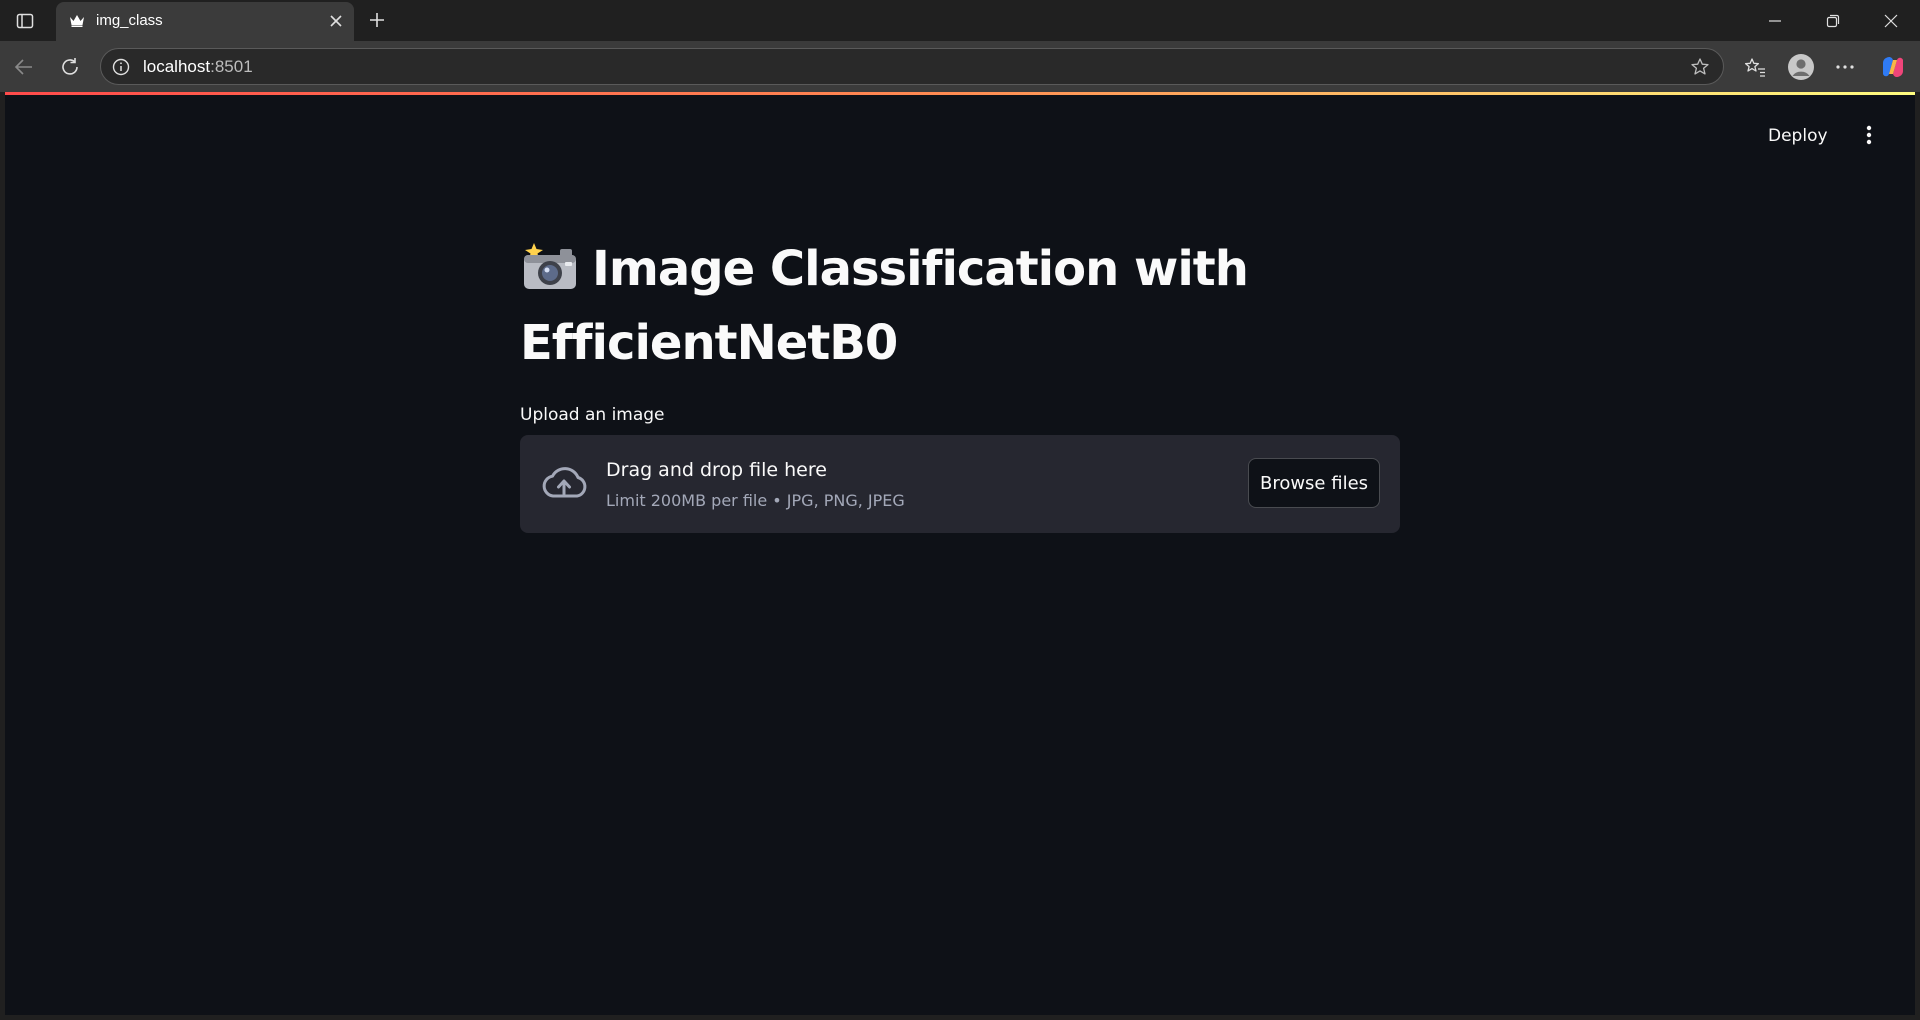 Image resolution: width=1920 pixels, height=1020 pixels. Describe the element at coordinates (1801, 67) in the screenshot. I see `profile-icon` at that location.